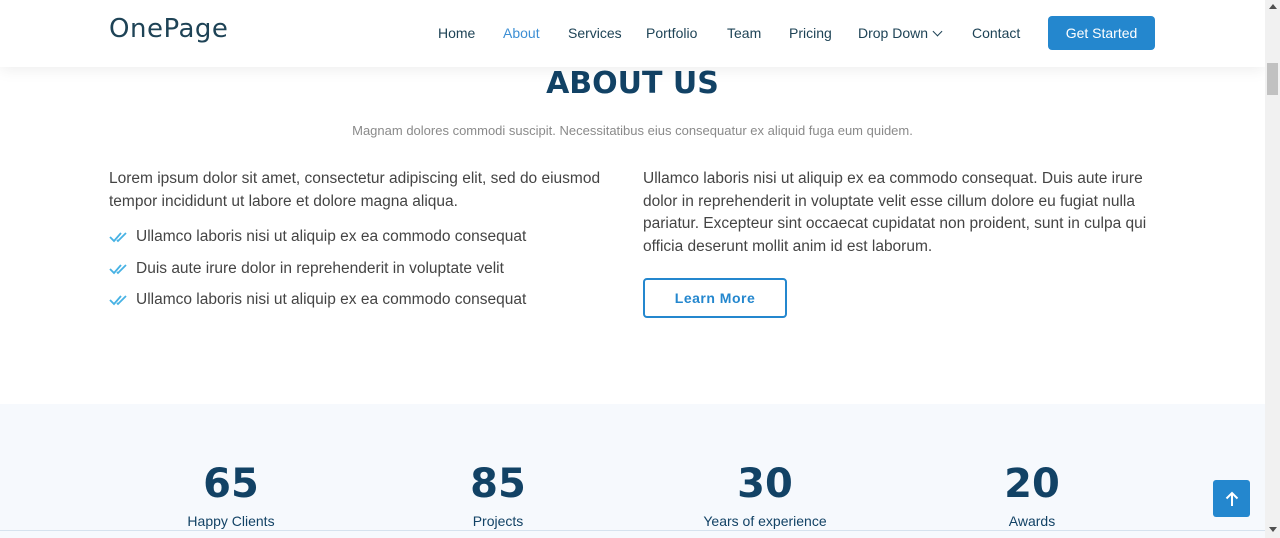 The height and width of the screenshot is (538, 1280). What do you see at coordinates (1272, 269) in the screenshot?
I see `vertical-scrollbar` at bounding box center [1272, 269].